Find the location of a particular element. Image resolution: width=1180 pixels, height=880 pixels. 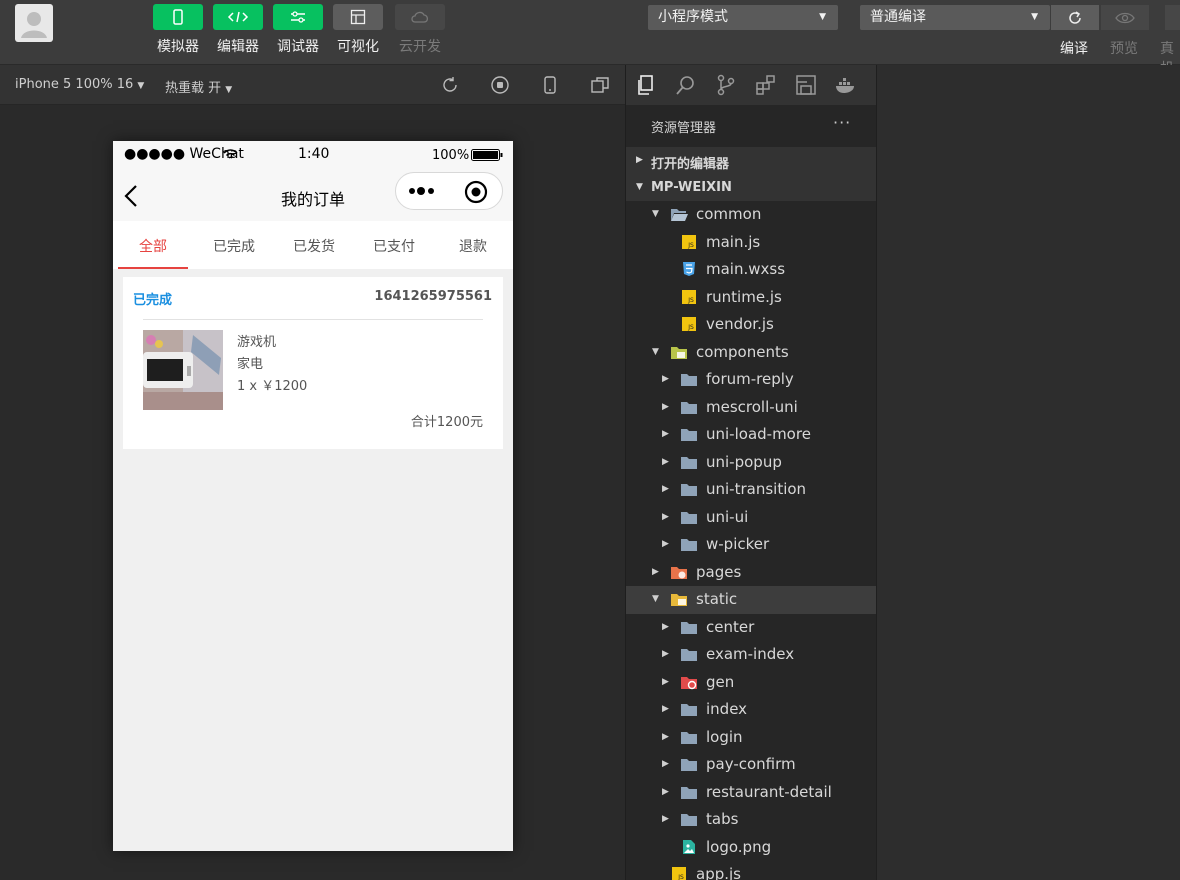

tree-item-label: common is located at coordinates (729, 214).